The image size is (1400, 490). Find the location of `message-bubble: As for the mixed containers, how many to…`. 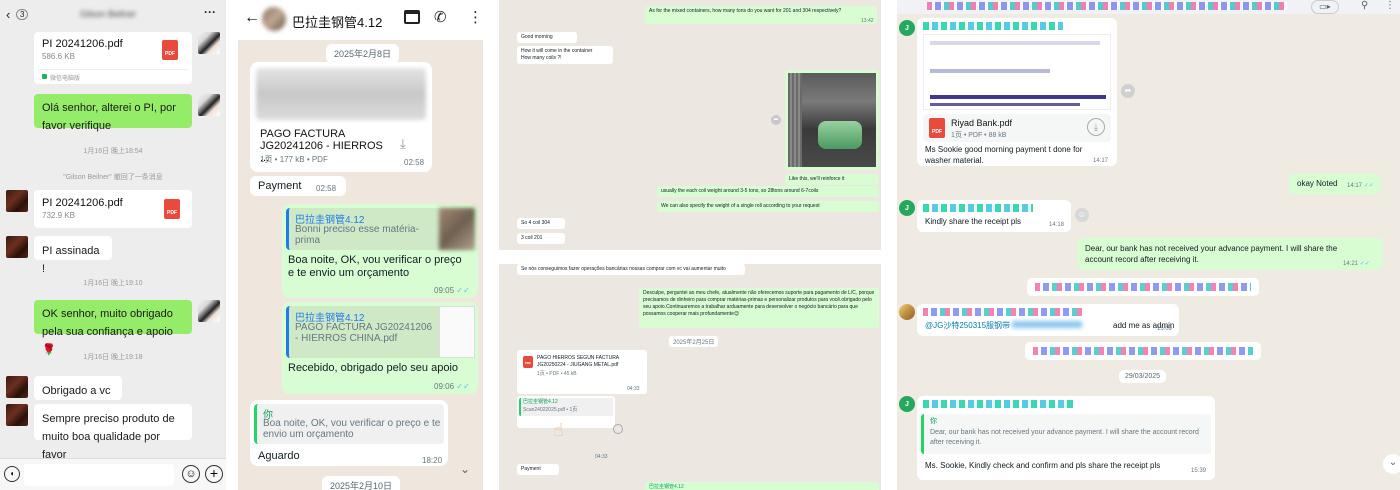

message-bubble: As for the mixed containers, how many to… is located at coordinates (761, 15).